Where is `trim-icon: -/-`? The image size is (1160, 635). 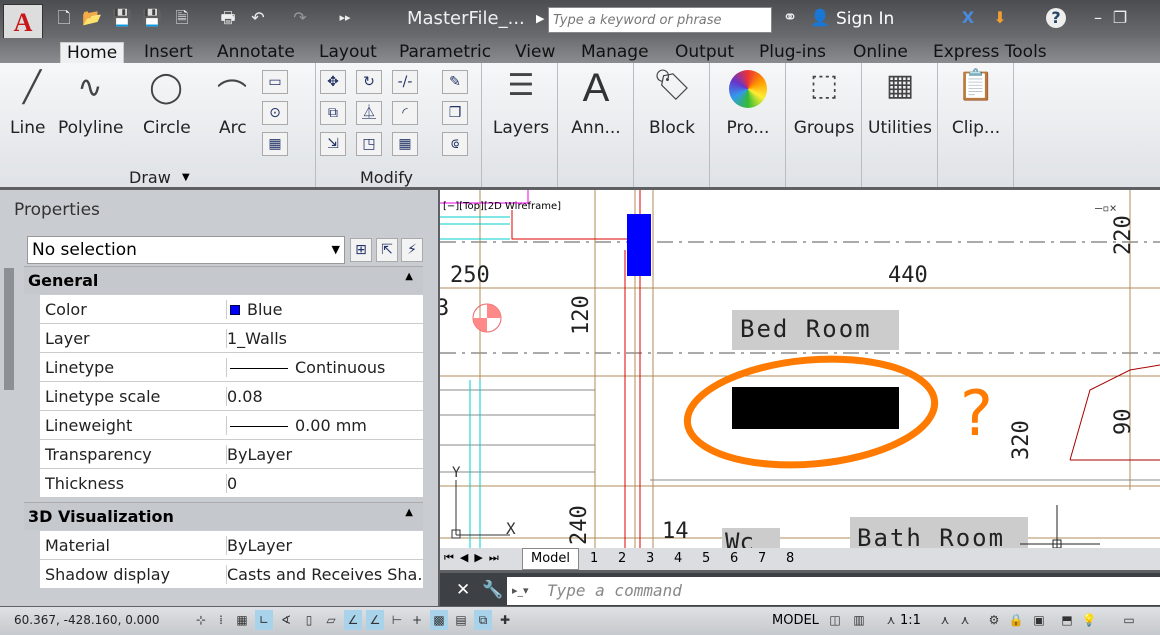 trim-icon: -/- is located at coordinates (405, 82).